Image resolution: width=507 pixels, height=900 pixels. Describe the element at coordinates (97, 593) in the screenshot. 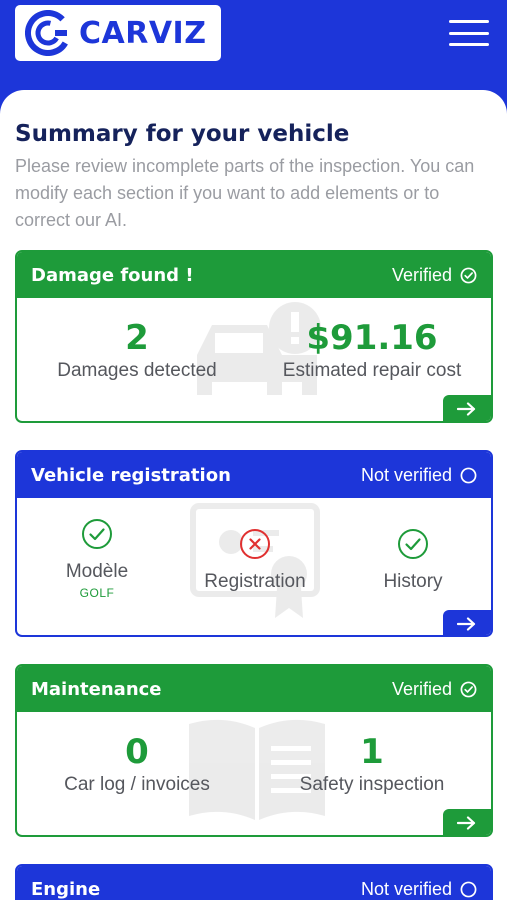

I see `model-value: GOLF` at that location.